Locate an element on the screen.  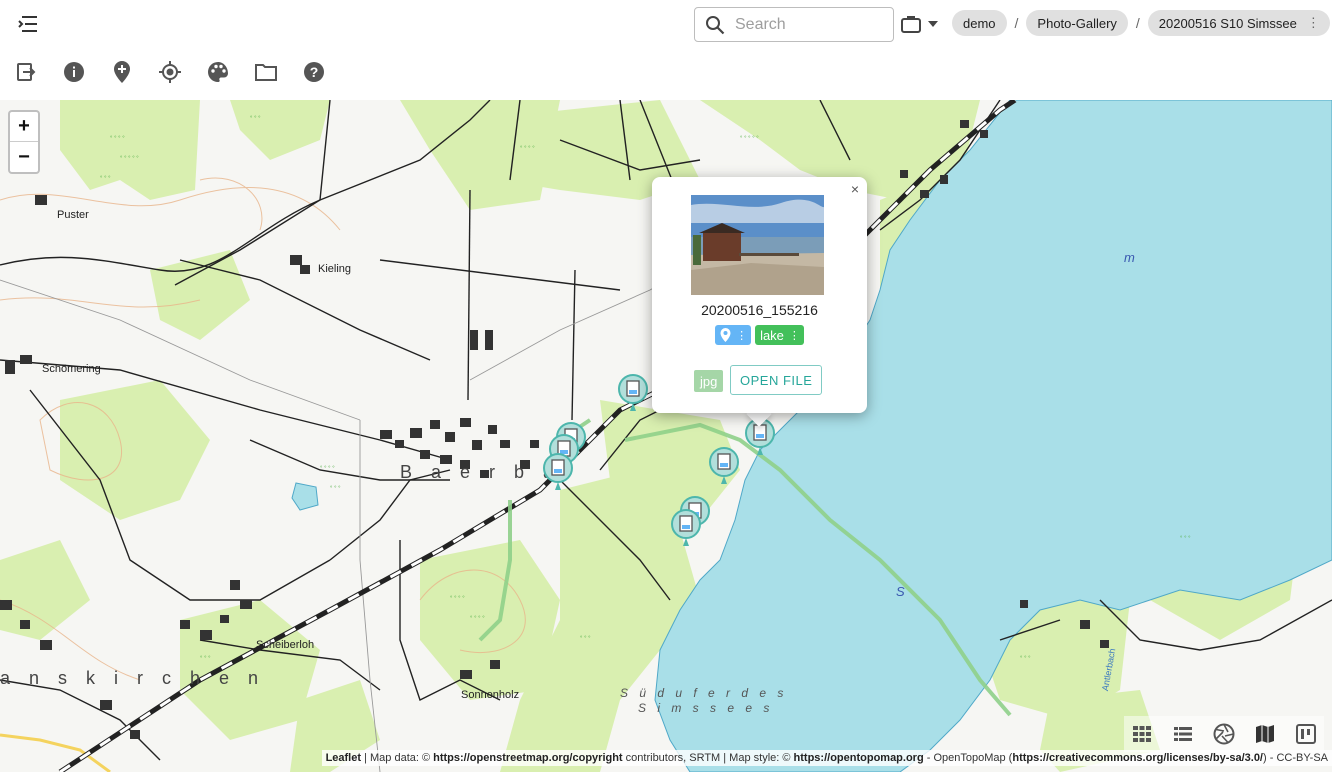
town-label-bernau: B a e r b a is located at coordinates (480, 472).